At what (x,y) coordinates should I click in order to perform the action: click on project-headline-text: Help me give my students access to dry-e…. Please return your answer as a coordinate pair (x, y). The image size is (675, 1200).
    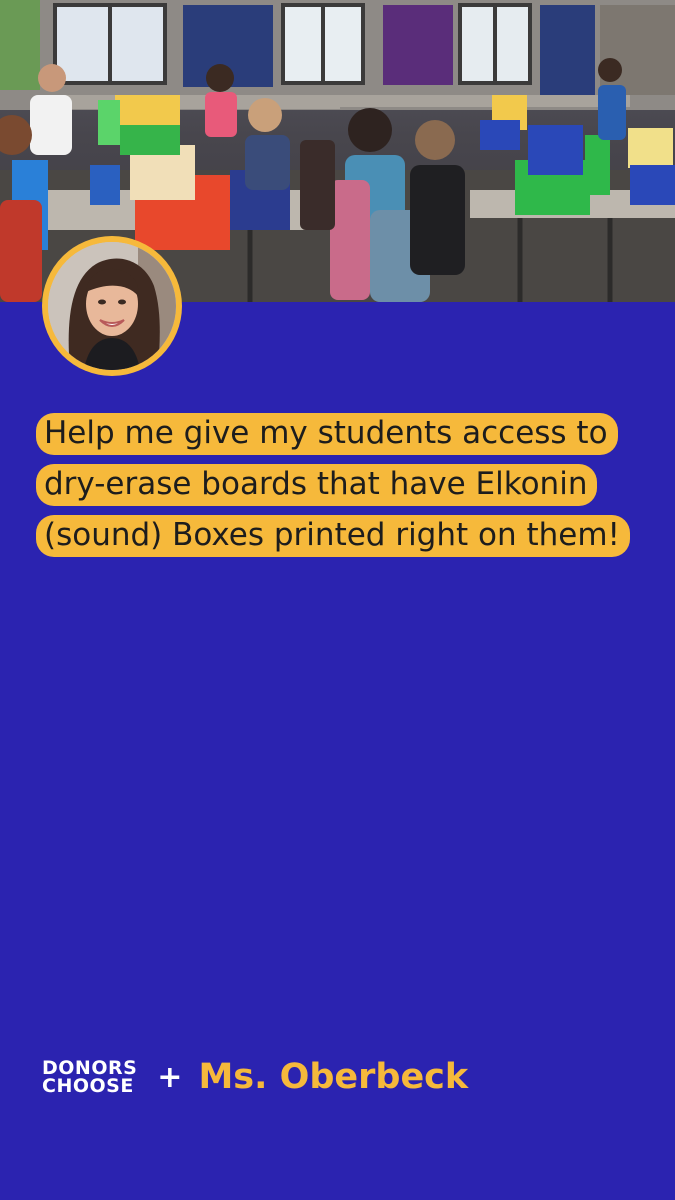
    Looking at the image, I should click on (333, 485).